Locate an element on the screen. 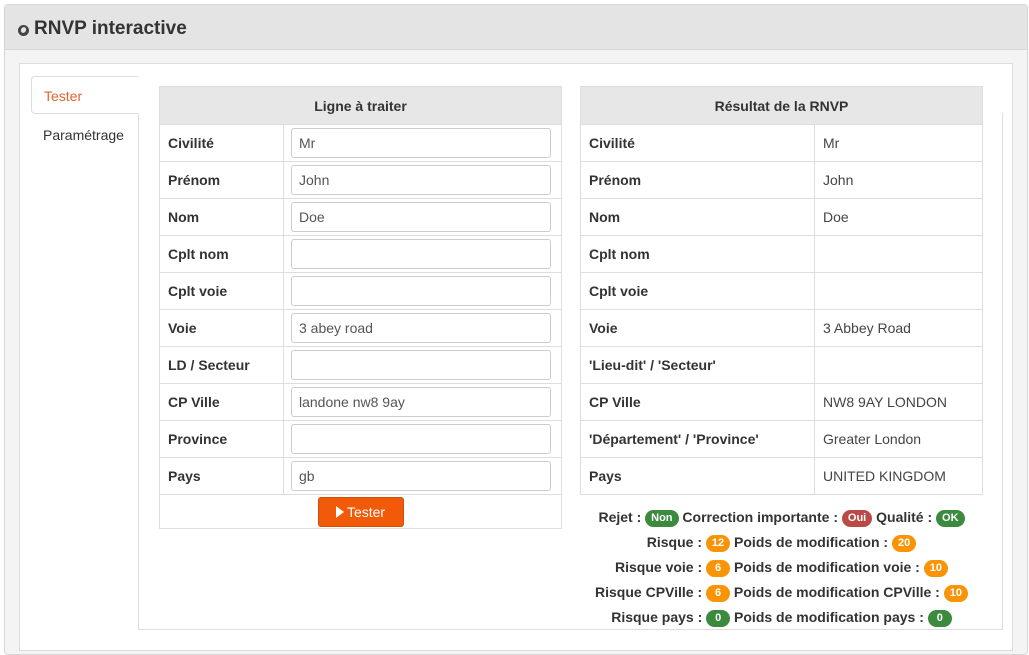  table-row: 'Lieu-dit' / 'Secteur' is located at coordinates (781, 365).